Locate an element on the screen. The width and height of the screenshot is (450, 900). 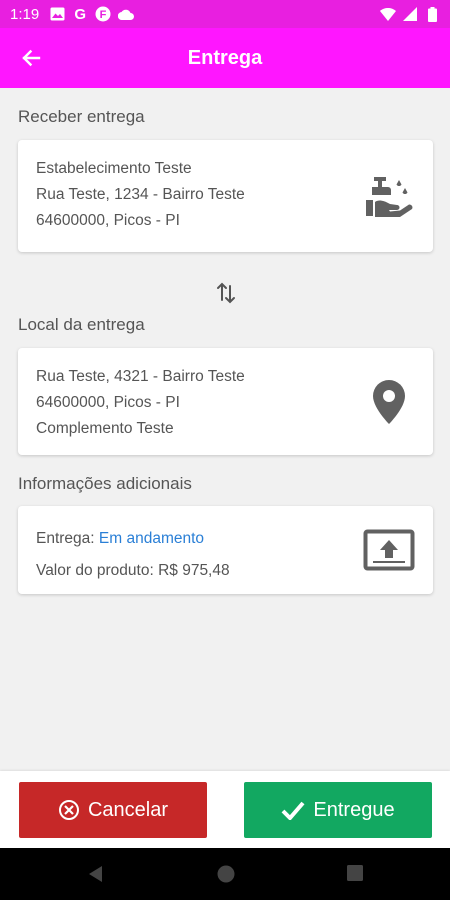
dropoff-line: 64600000, Picos - PI is located at coordinates (108, 402).